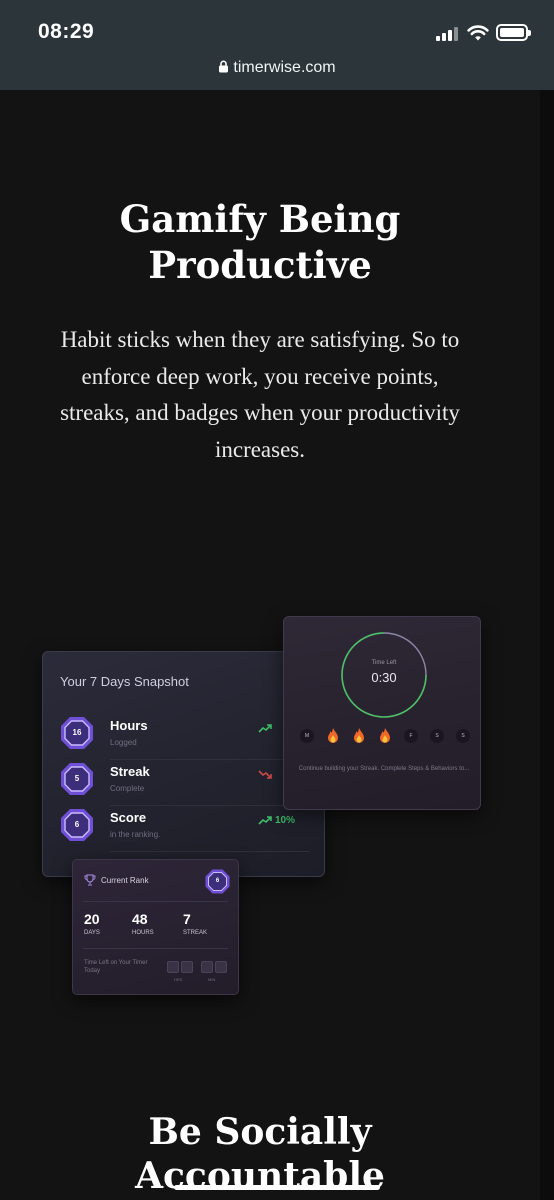  I want to click on streak-days: M F S S, so click(384, 737).